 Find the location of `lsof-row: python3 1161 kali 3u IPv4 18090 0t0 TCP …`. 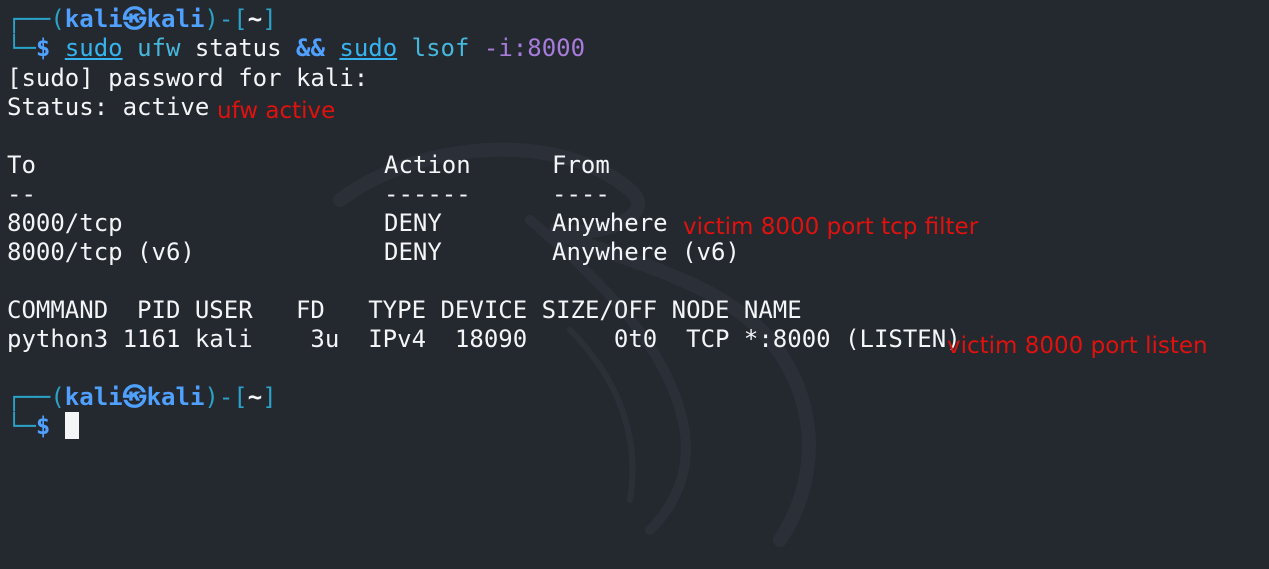

lsof-row: python3 1161 kali 3u IPv4 18090 0t0 TCP … is located at coordinates (484, 339).